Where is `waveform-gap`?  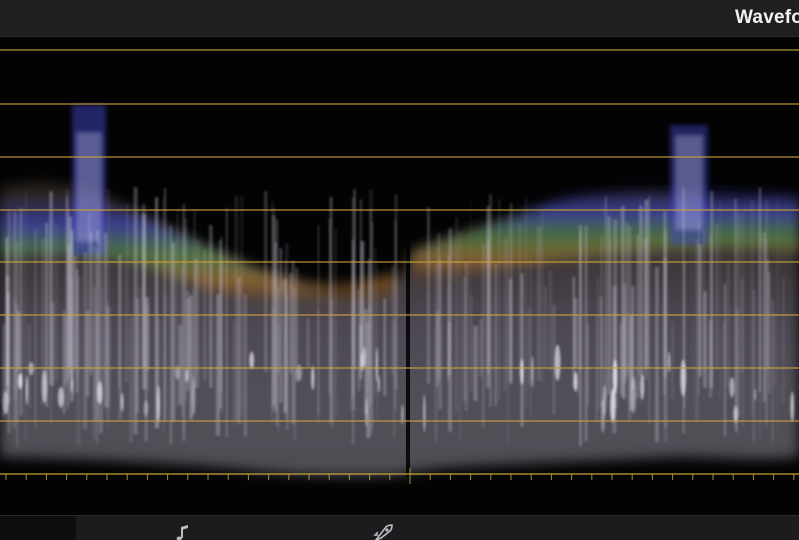 waveform-gap is located at coordinates (408, 287).